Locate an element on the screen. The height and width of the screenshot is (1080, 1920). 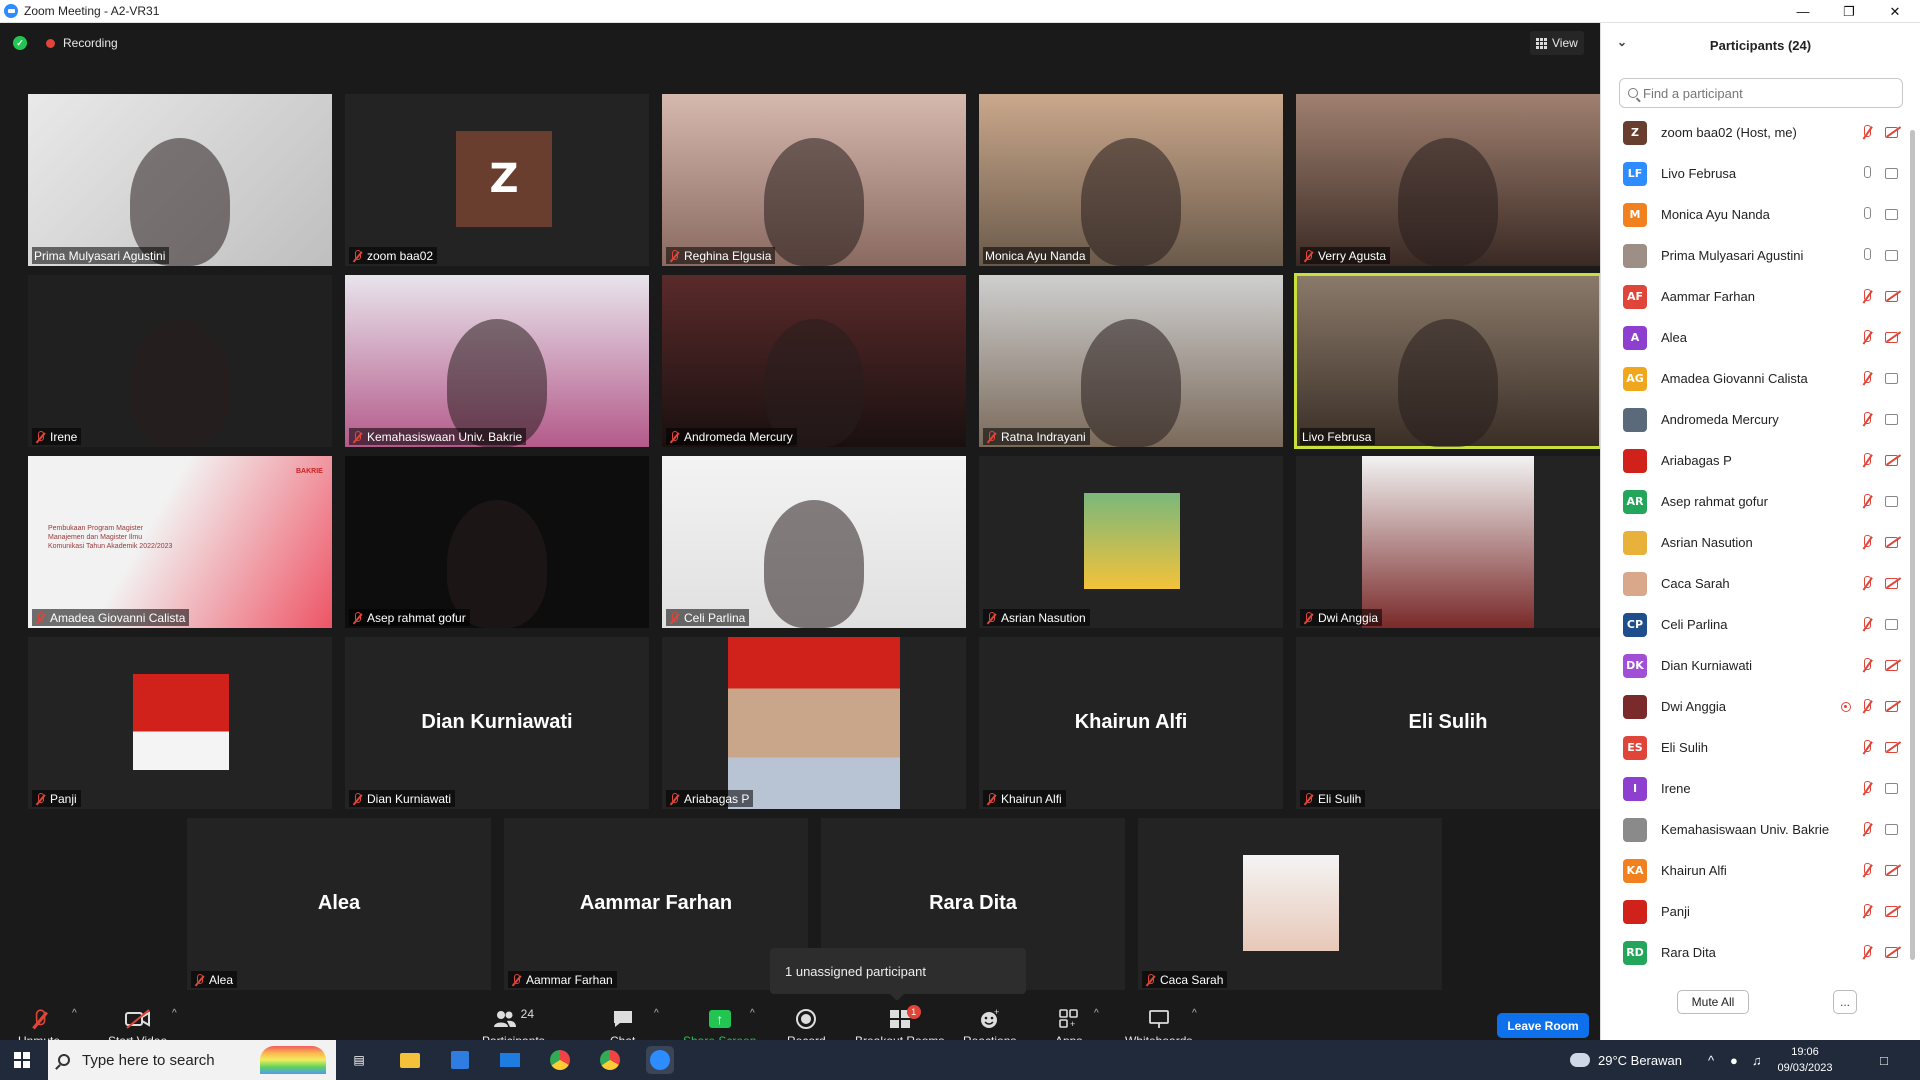
participant-row: Andromeda Mercury is located at coordinates (1755, 419).